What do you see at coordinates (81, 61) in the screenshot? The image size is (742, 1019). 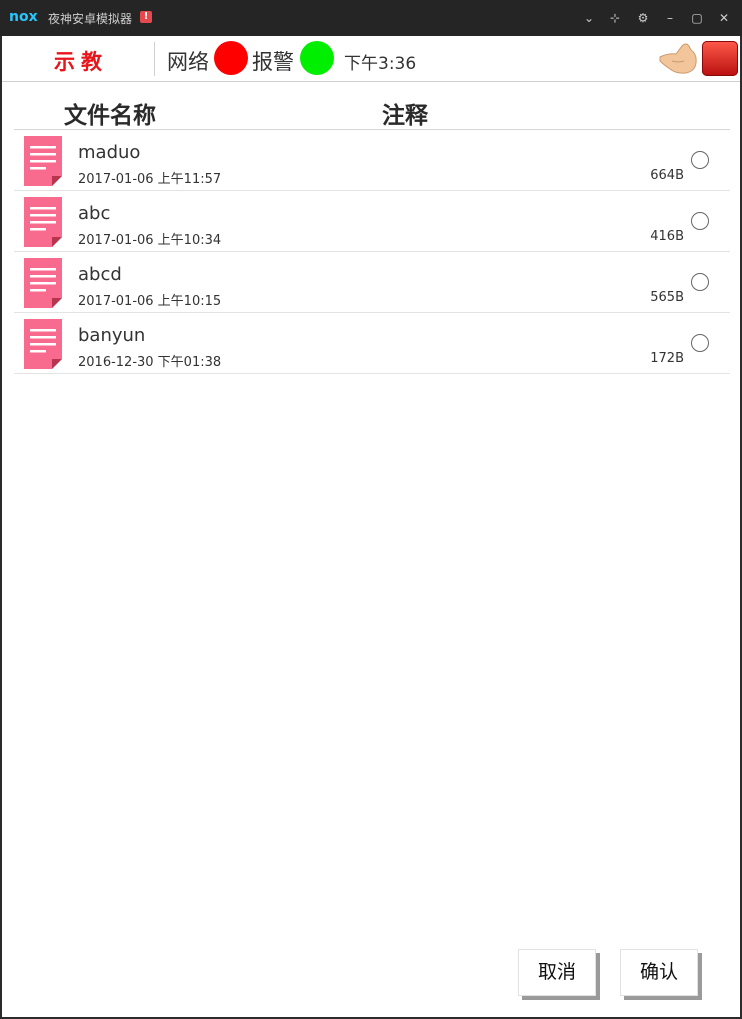 I see `teach-mode-label: 示教` at bounding box center [81, 61].